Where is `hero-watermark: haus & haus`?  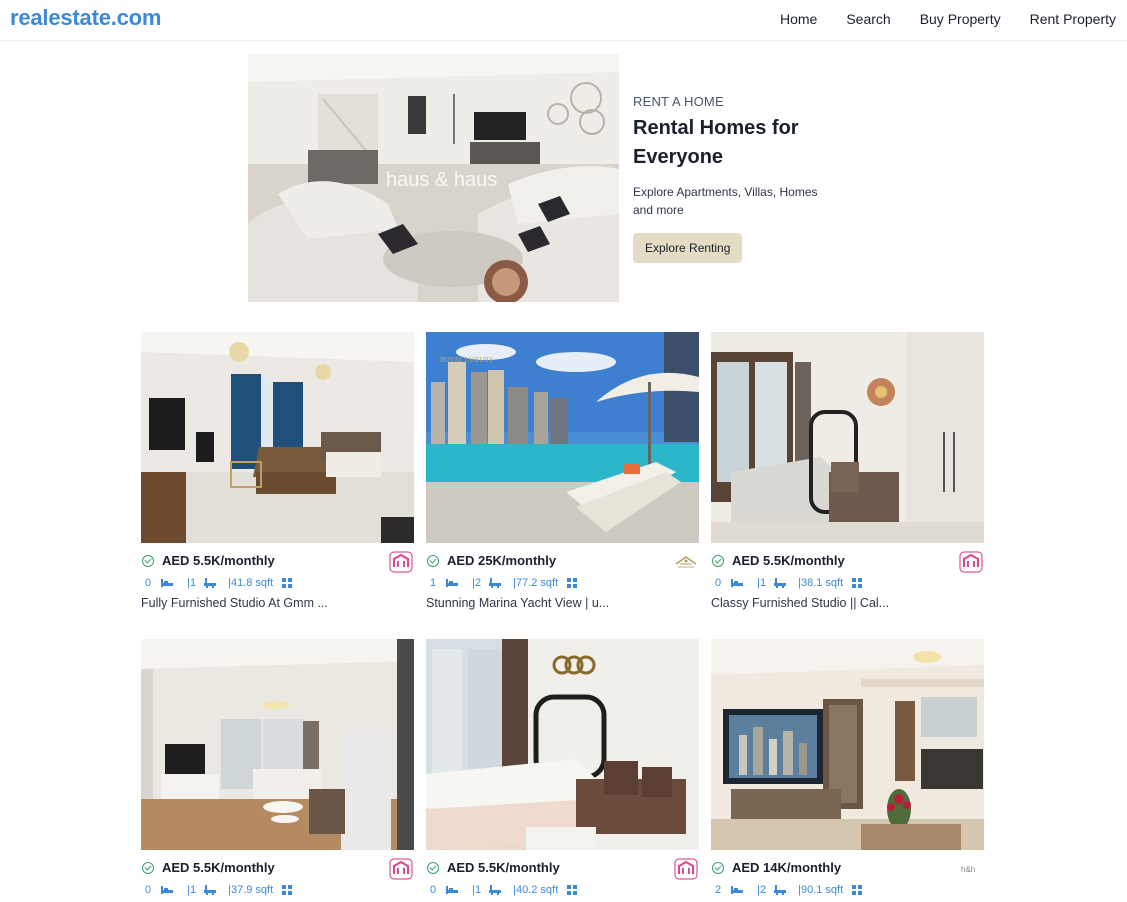
hero-watermark: haus & haus is located at coordinates (441, 180).